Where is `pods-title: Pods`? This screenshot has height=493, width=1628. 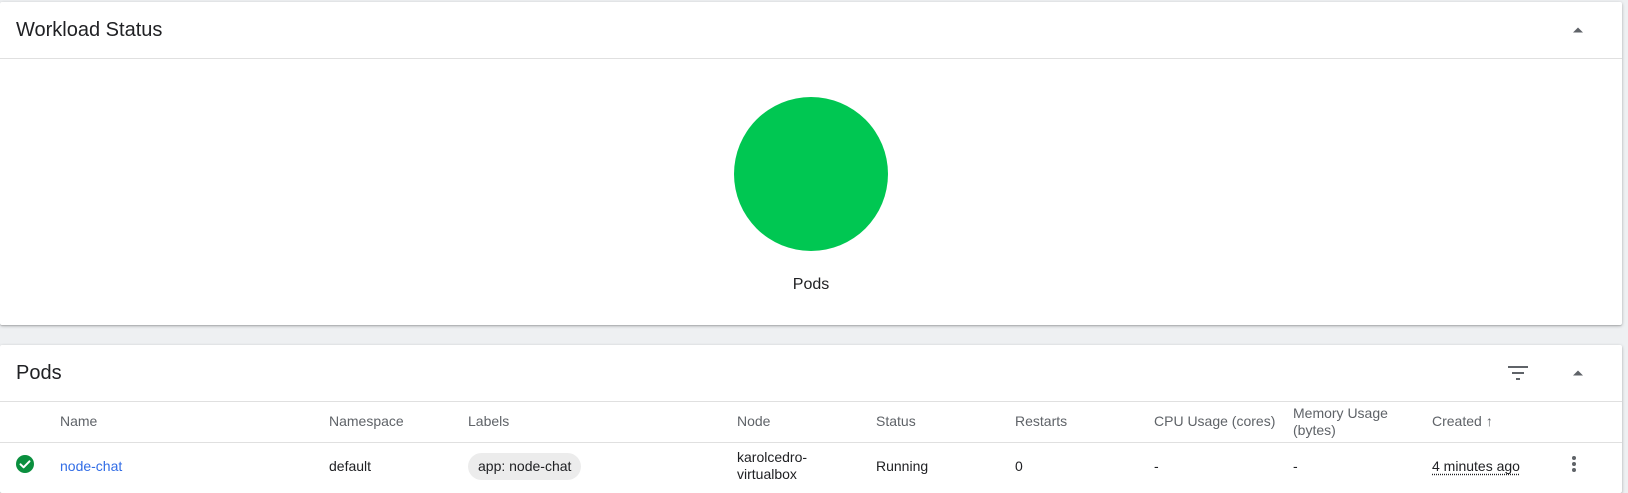
pods-title: Pods is located at coordinates (39, 372).